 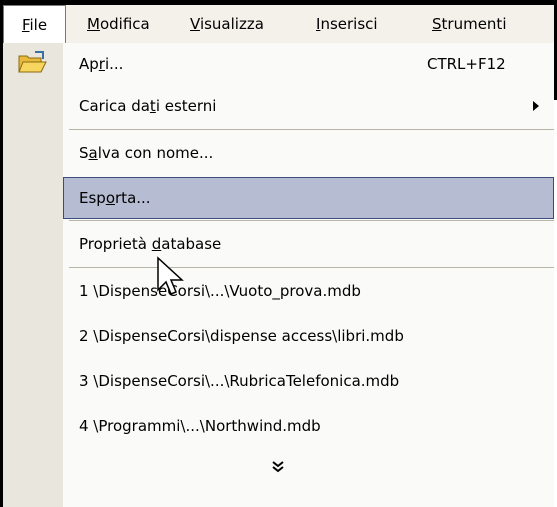 I want to click on menu-visualizza: Visualizza, so click(x=227, y=24).